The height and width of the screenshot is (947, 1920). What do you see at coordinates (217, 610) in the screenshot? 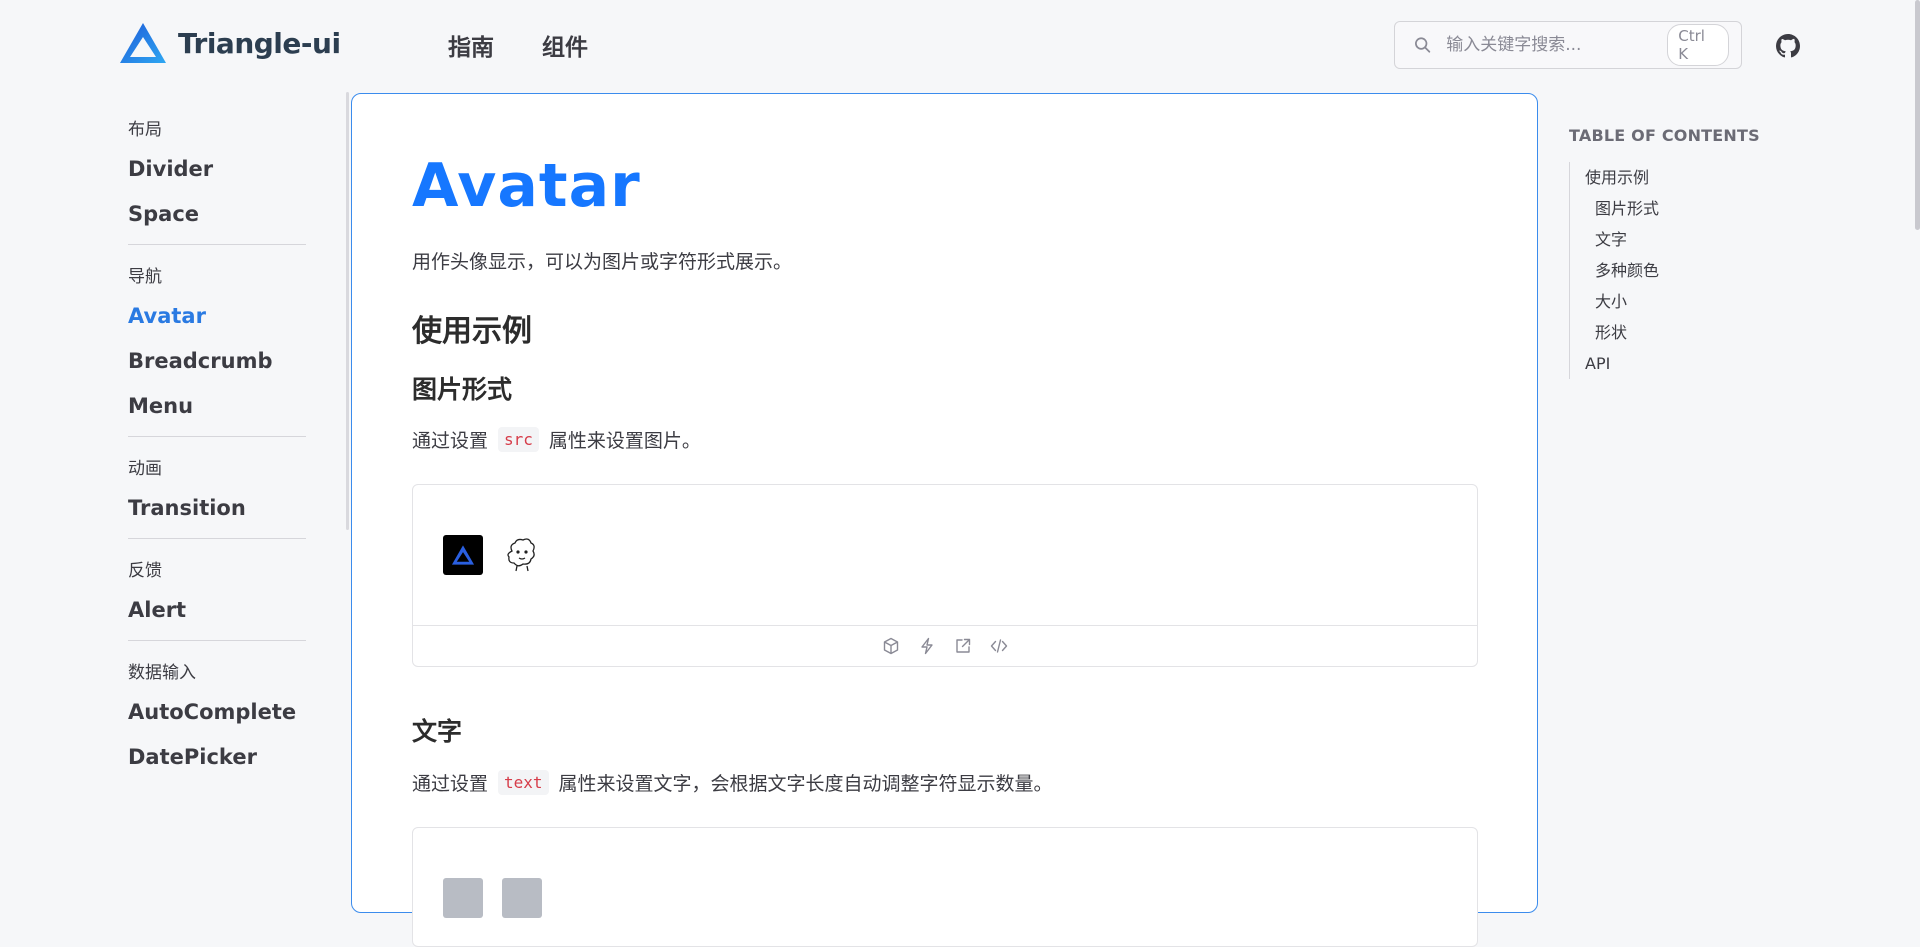
I see `sidebar-item-alert: Alert` at bounding box center [217, 610].